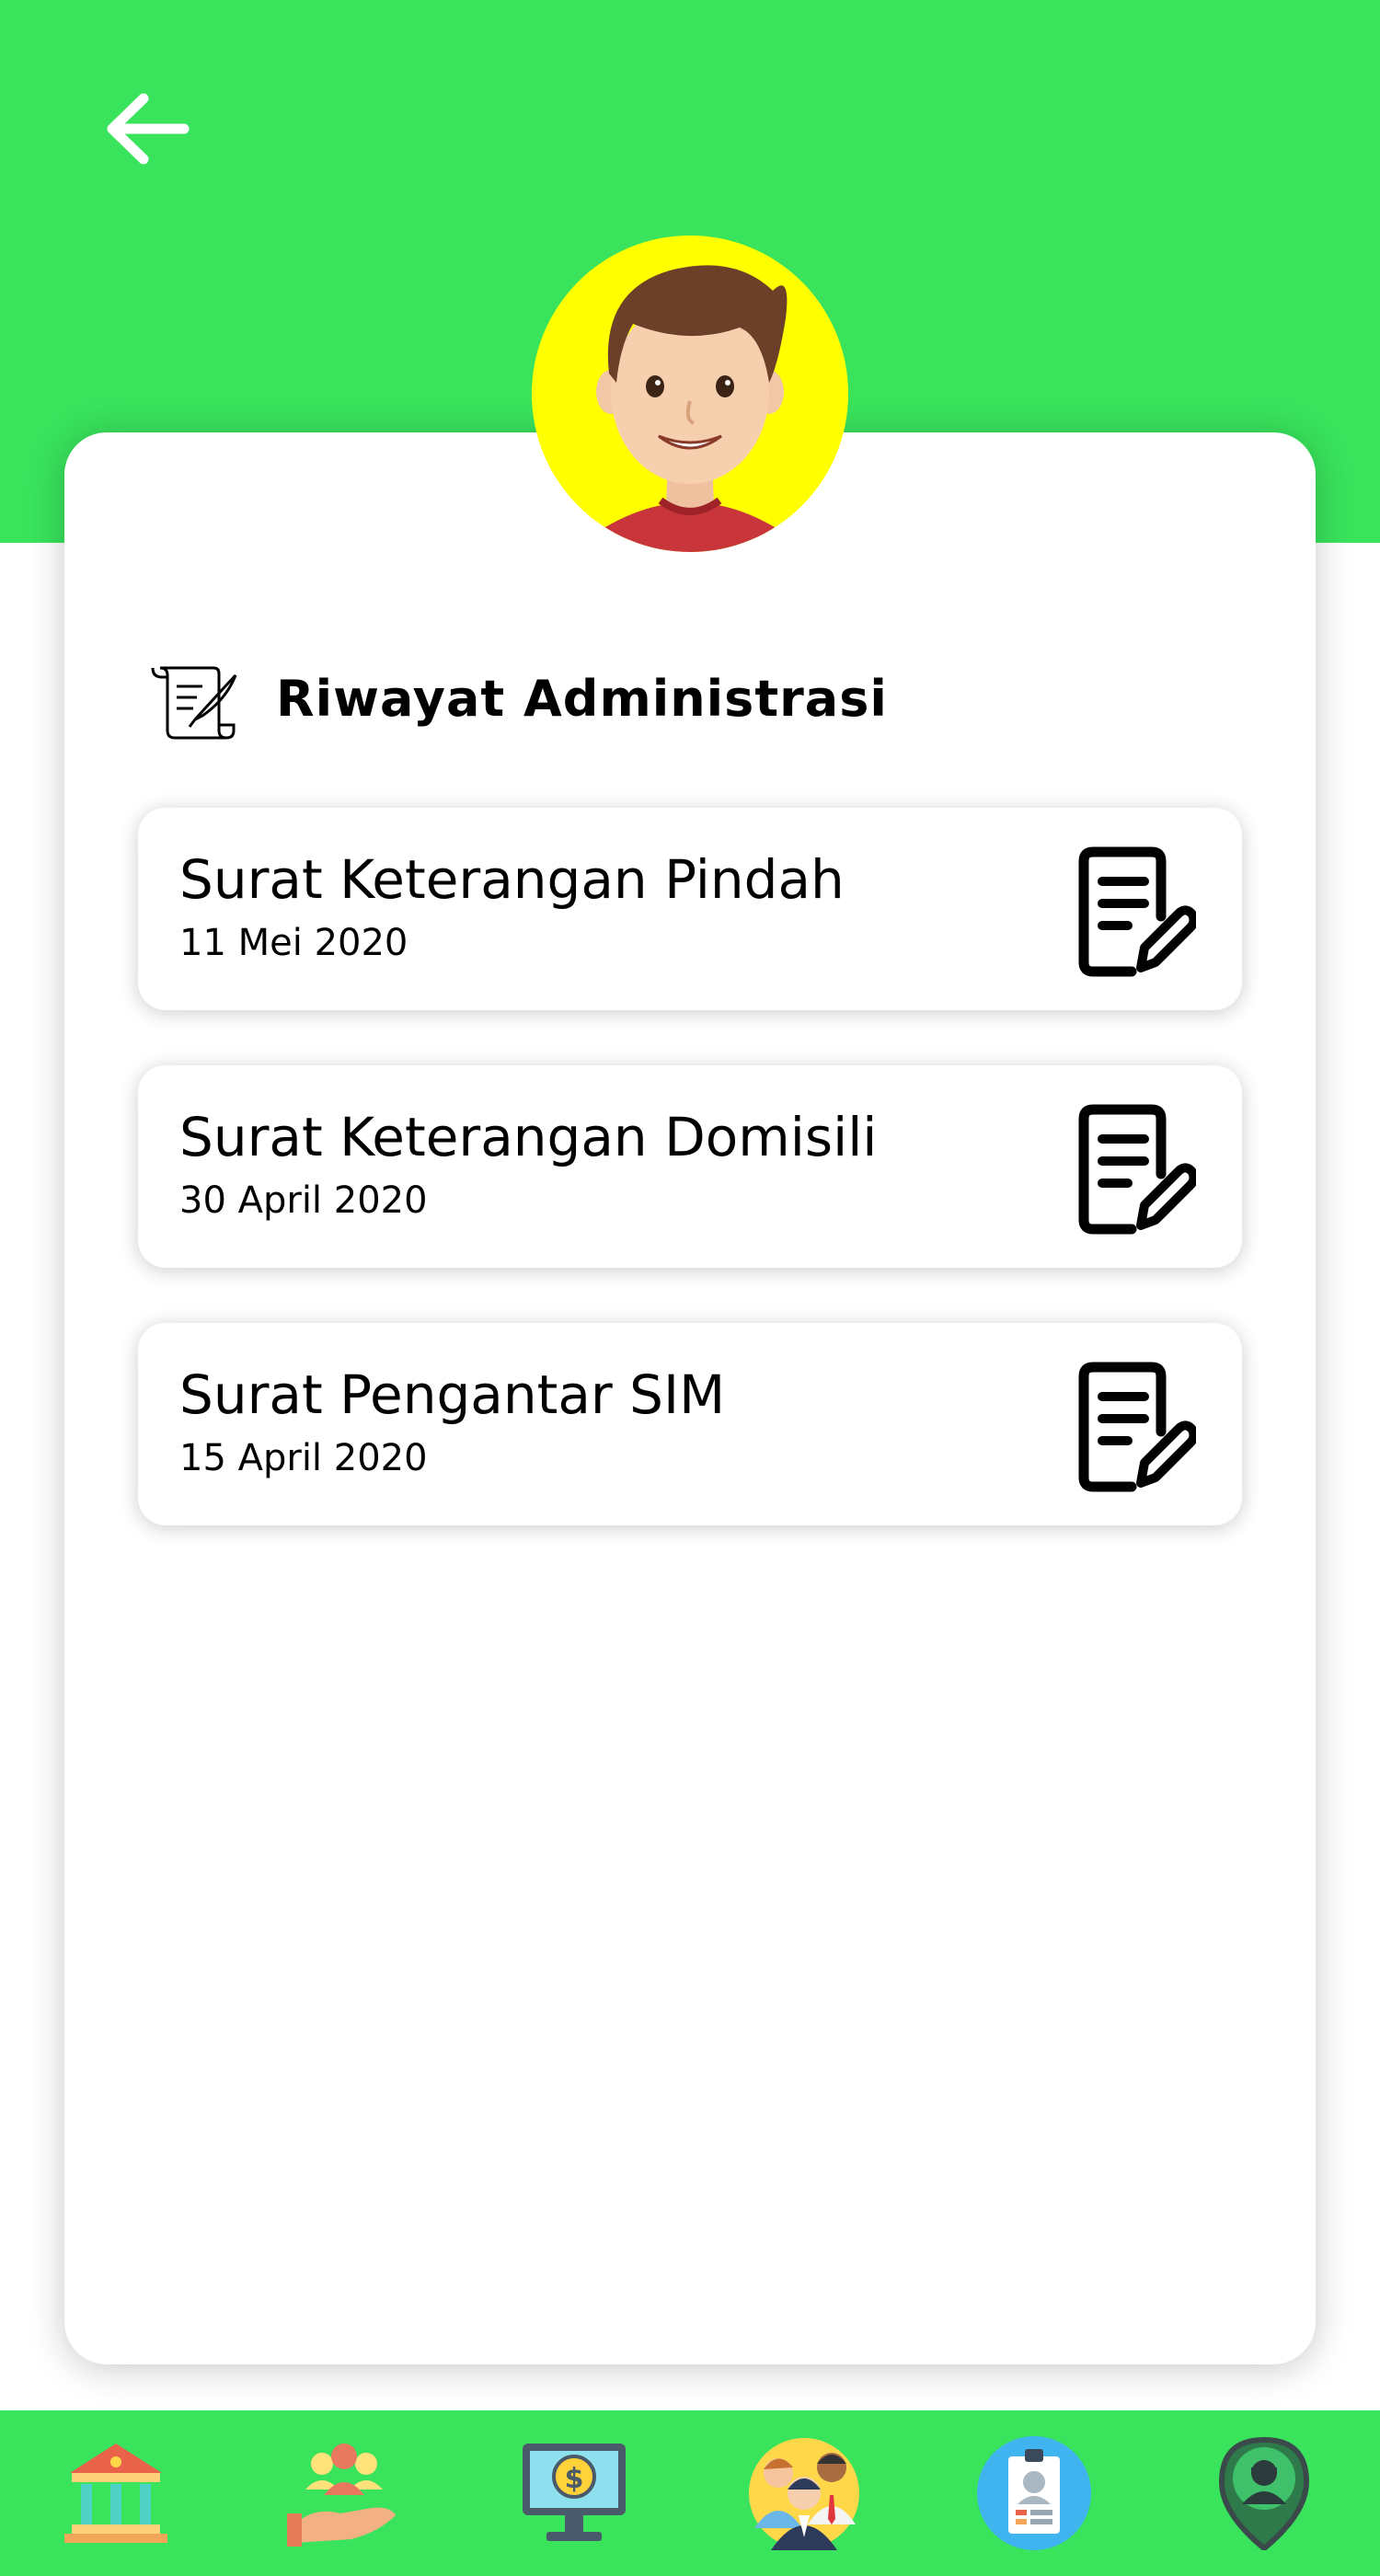  I want to click on government-building-icon, so click(115, 2493).